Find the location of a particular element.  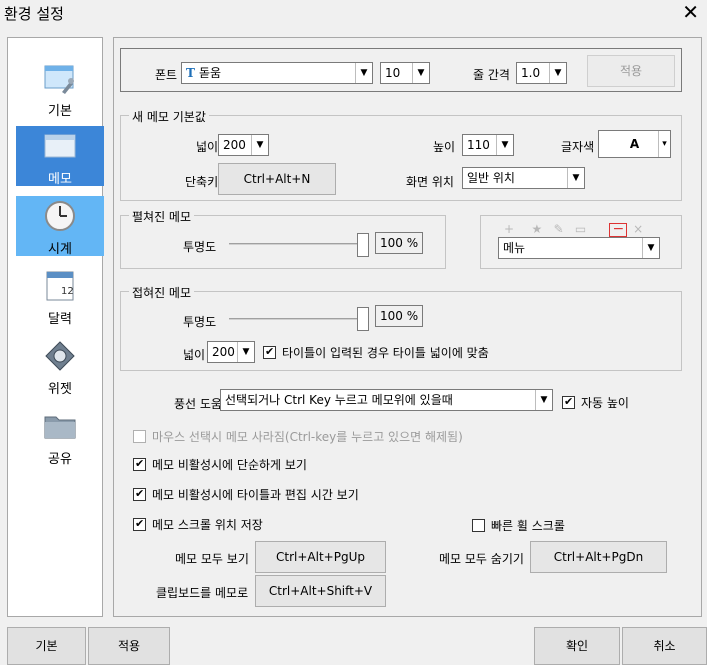

calendar-icon: 12 is located at coordinates (60, 286).